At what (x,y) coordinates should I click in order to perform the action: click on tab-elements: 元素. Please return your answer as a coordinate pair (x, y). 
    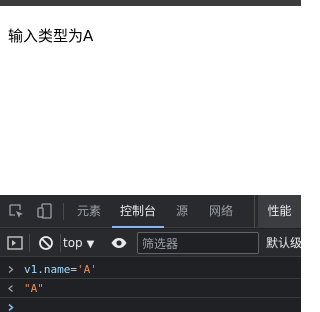
    Looking at the image, I should click on (89, 211).